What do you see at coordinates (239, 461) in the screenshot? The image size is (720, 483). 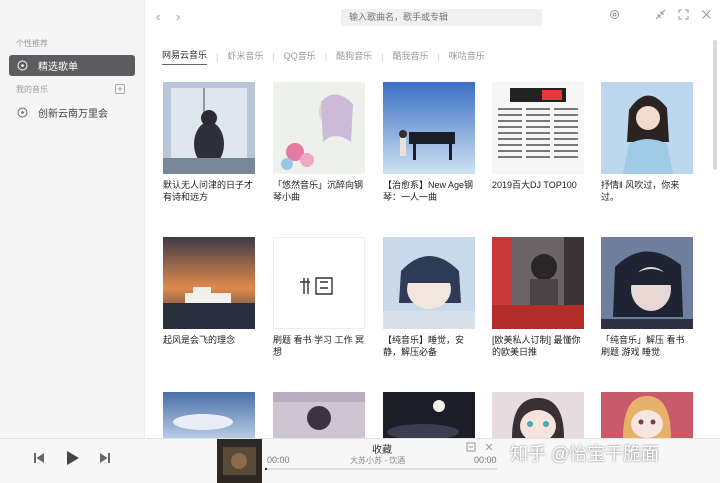 I see `current-album-cover` at bounding box center [239, 461].